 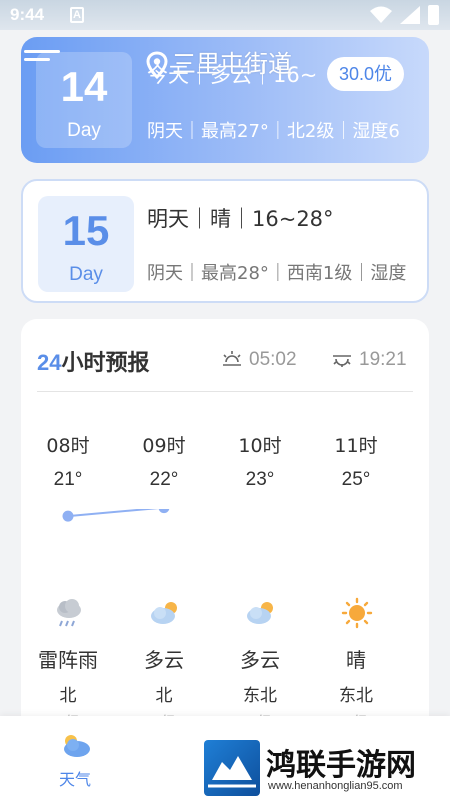 I want to click on tomorrow-date-box: 15 Day, so click(x=86, y=244).